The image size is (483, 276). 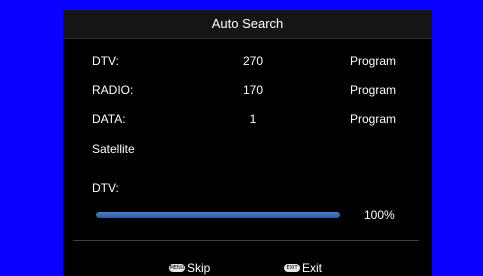 I want to click on skip-label: Skip, so click(x=199, y=268).